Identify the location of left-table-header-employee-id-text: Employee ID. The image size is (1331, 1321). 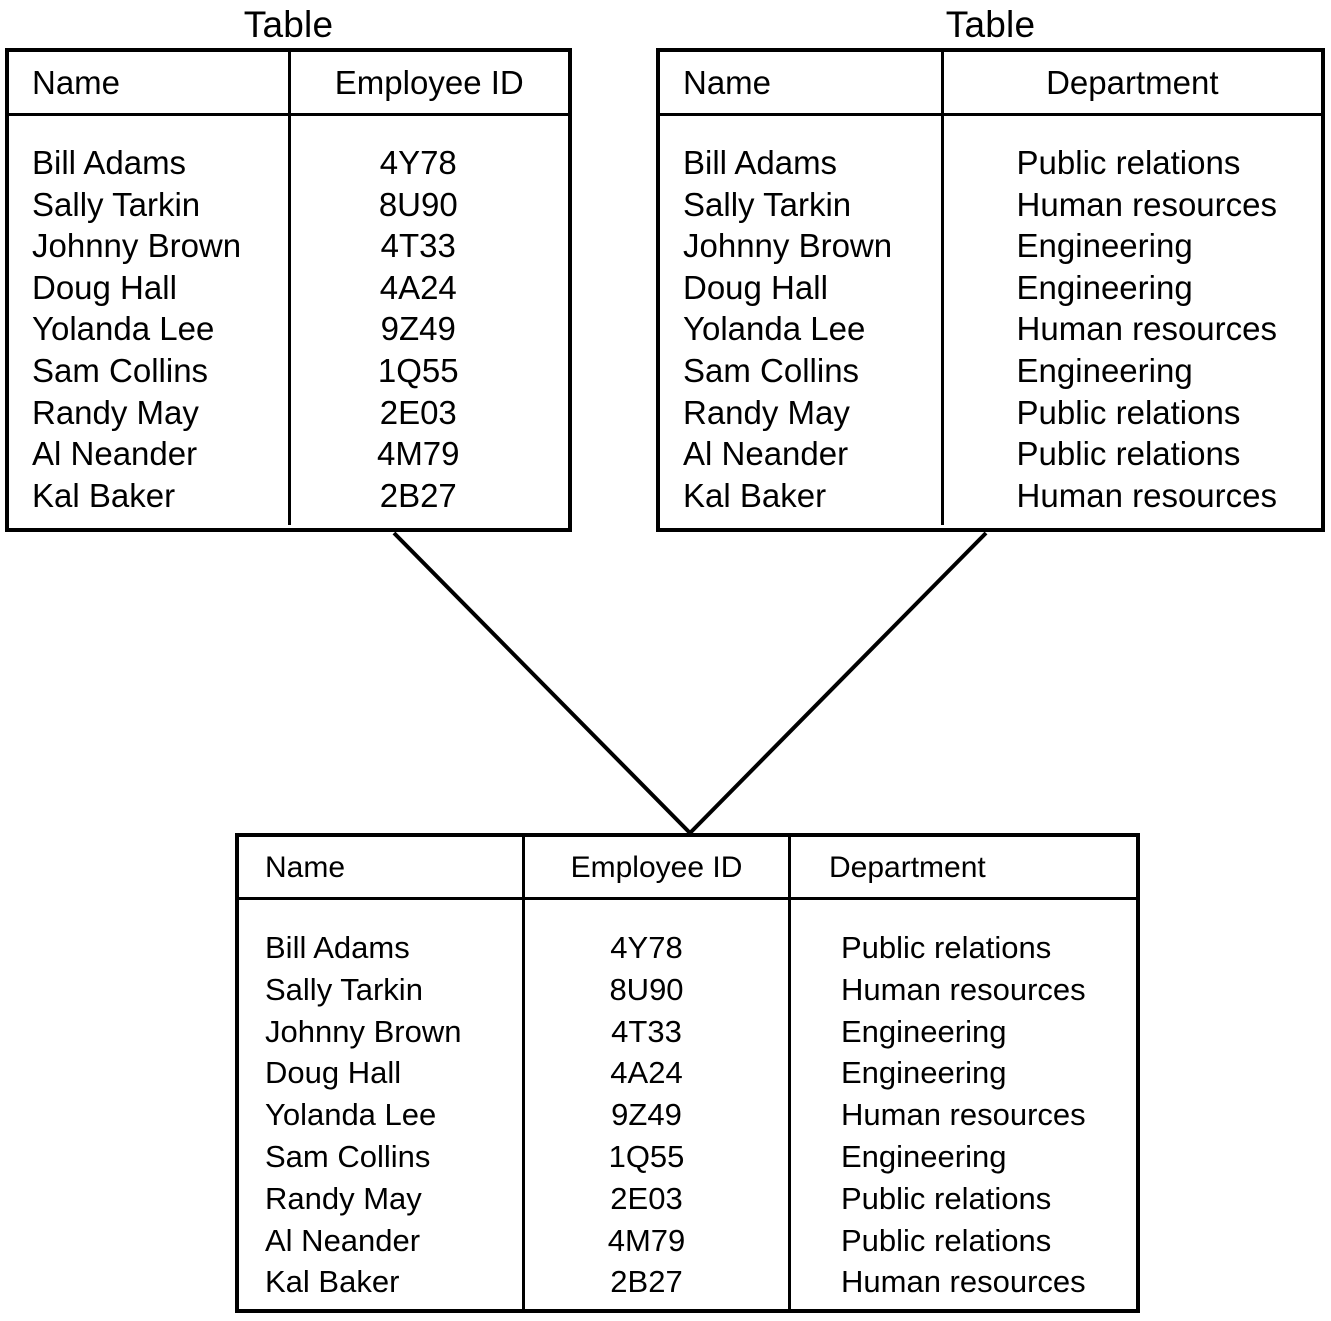
(429, 82).